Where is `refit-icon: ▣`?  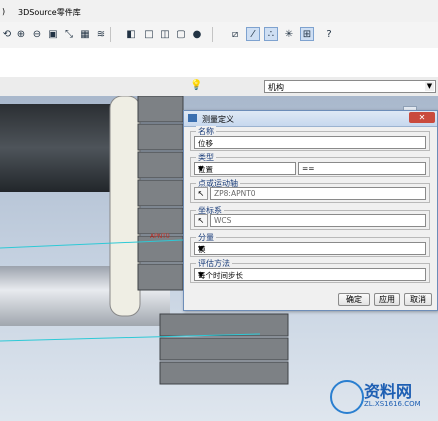 refit-icon: ▣ is located at coordinates (53, 34).